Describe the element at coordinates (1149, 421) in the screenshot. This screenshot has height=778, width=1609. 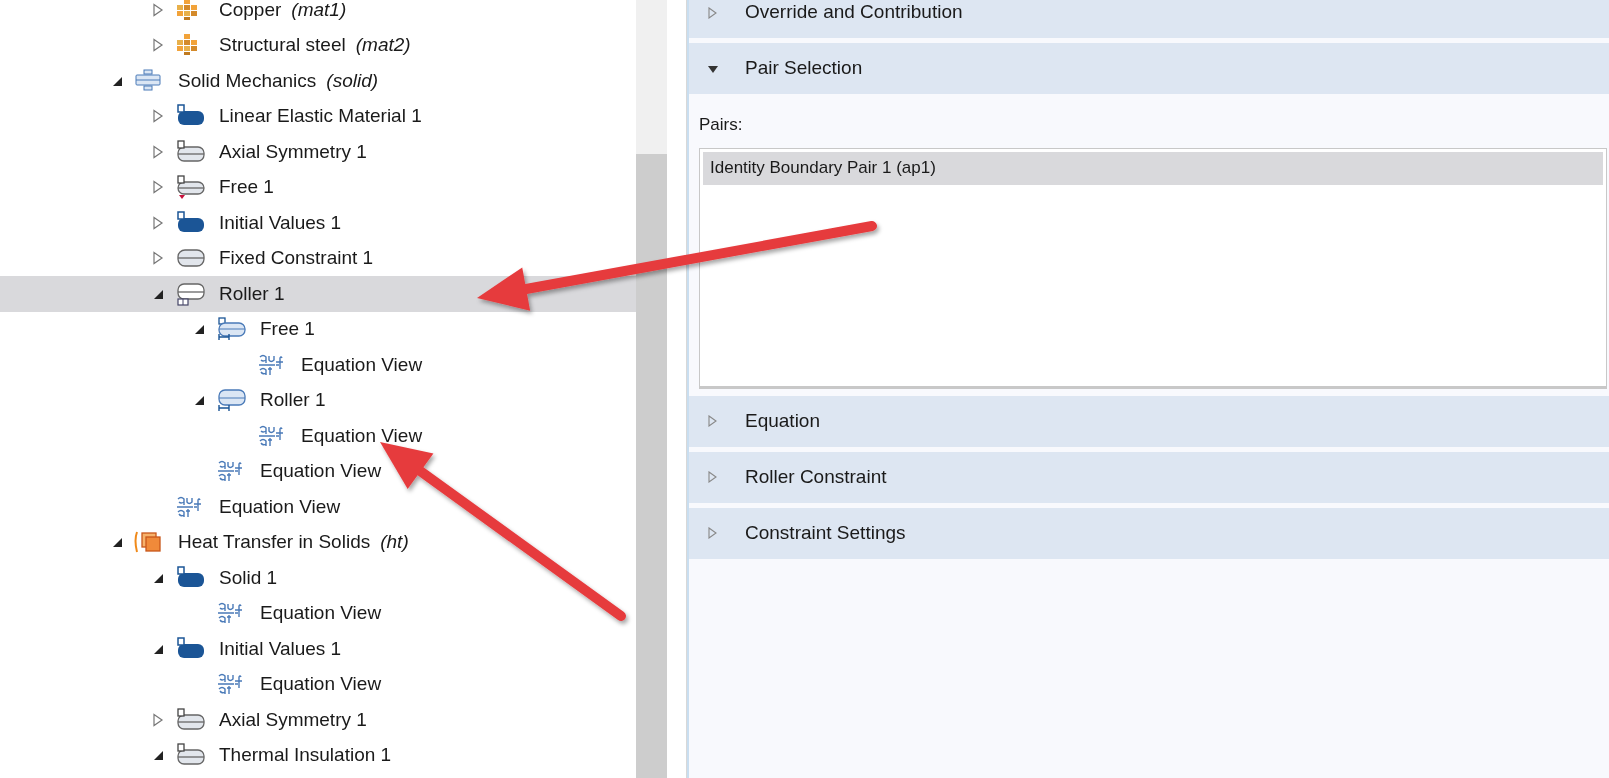
I see `section-header: Equation` at that location.